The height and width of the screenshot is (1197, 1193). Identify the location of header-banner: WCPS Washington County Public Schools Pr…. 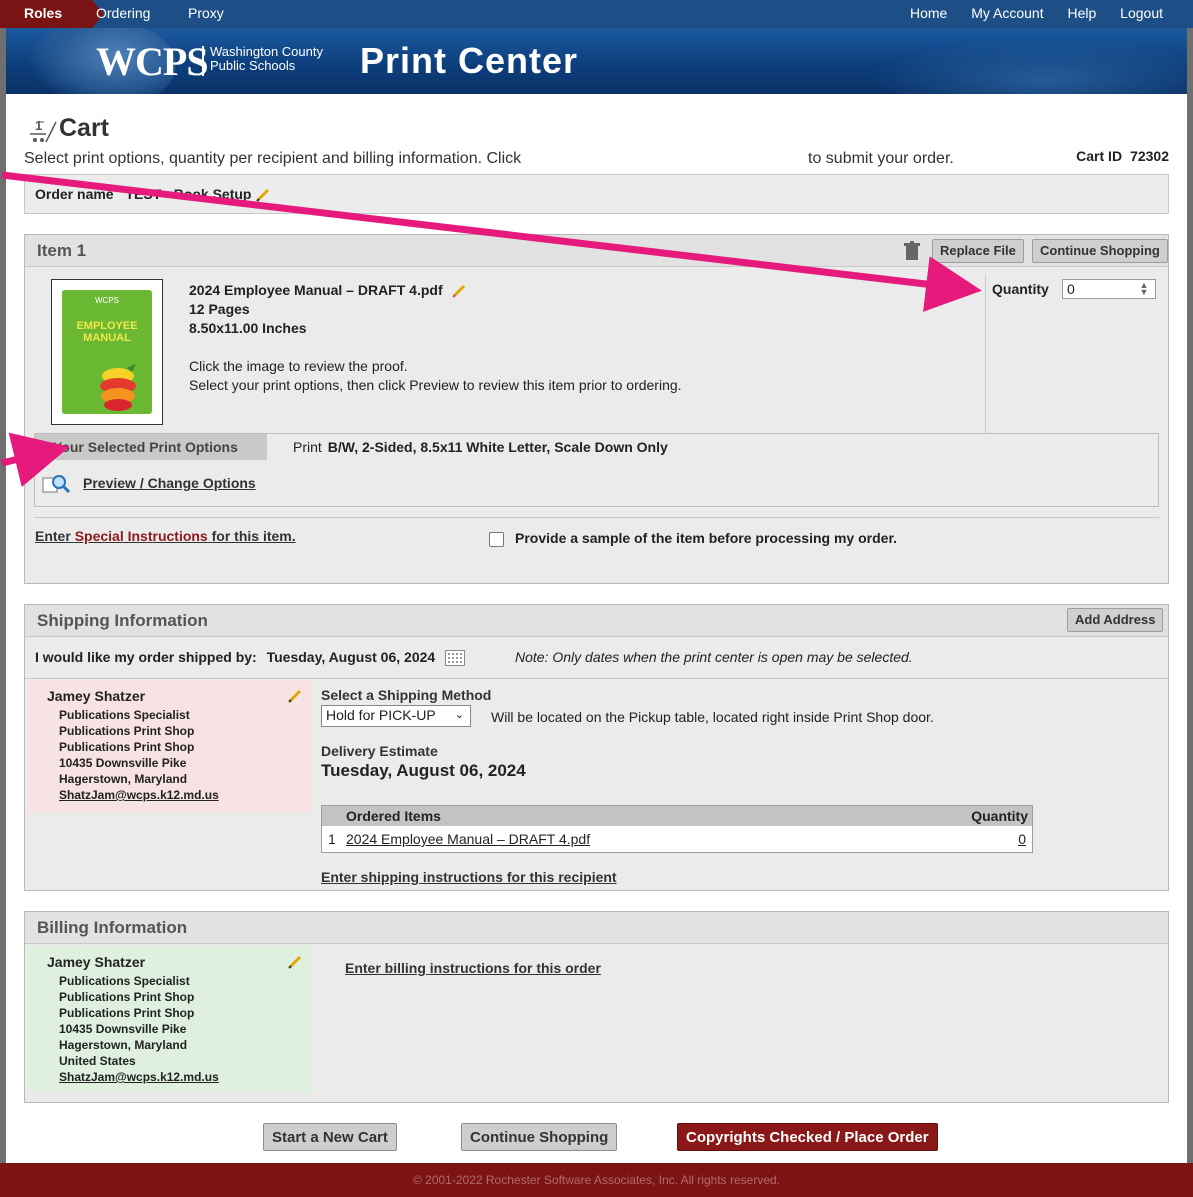
(596, 61).